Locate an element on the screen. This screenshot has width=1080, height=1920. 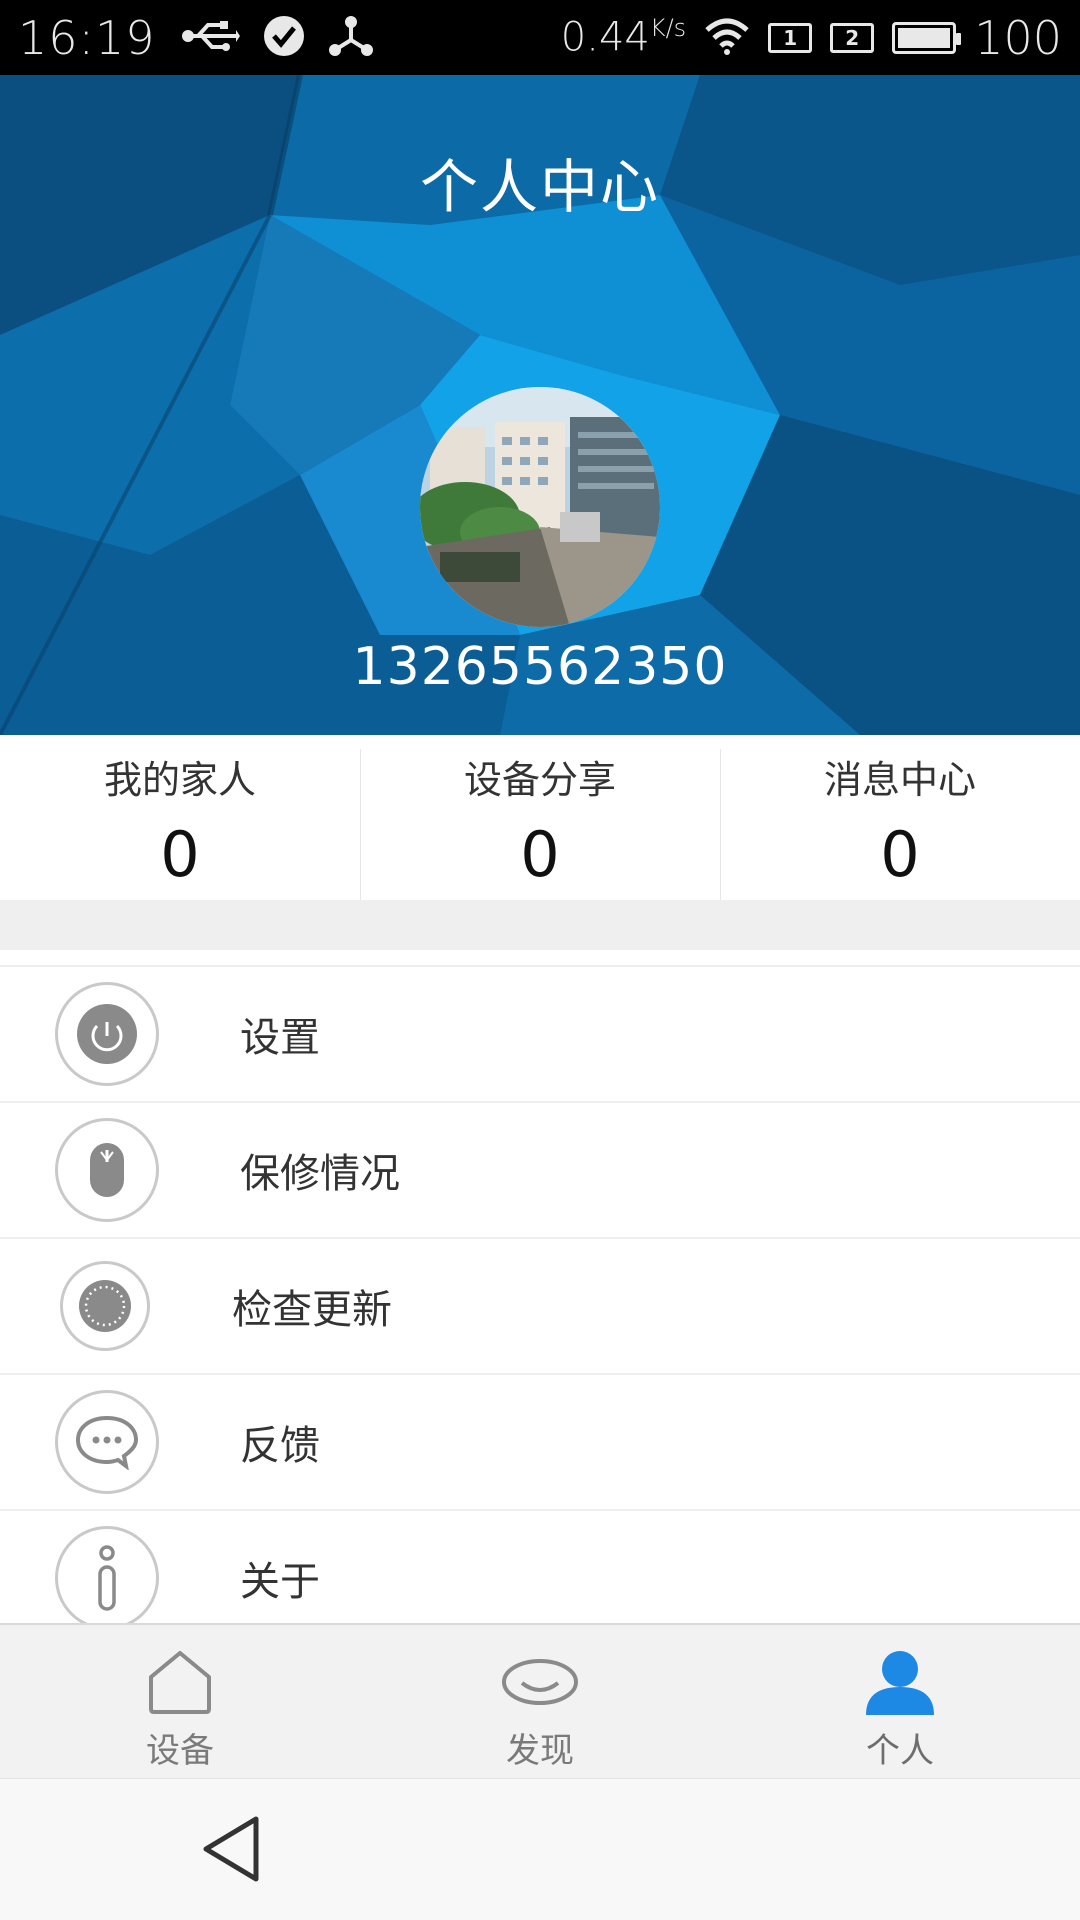
nav-label: 设备 is located at coordinates (180, 1751).